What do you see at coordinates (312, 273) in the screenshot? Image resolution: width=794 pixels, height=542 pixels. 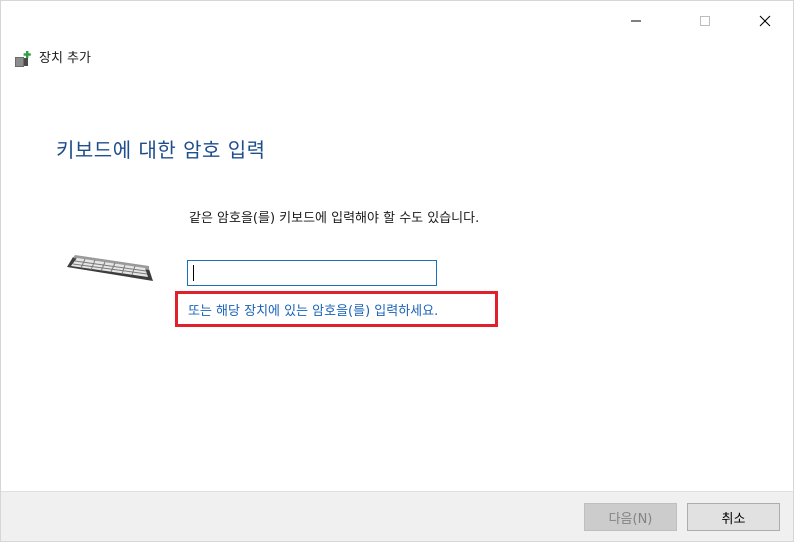 I see `pin-input` at bounding box center [312, 273].